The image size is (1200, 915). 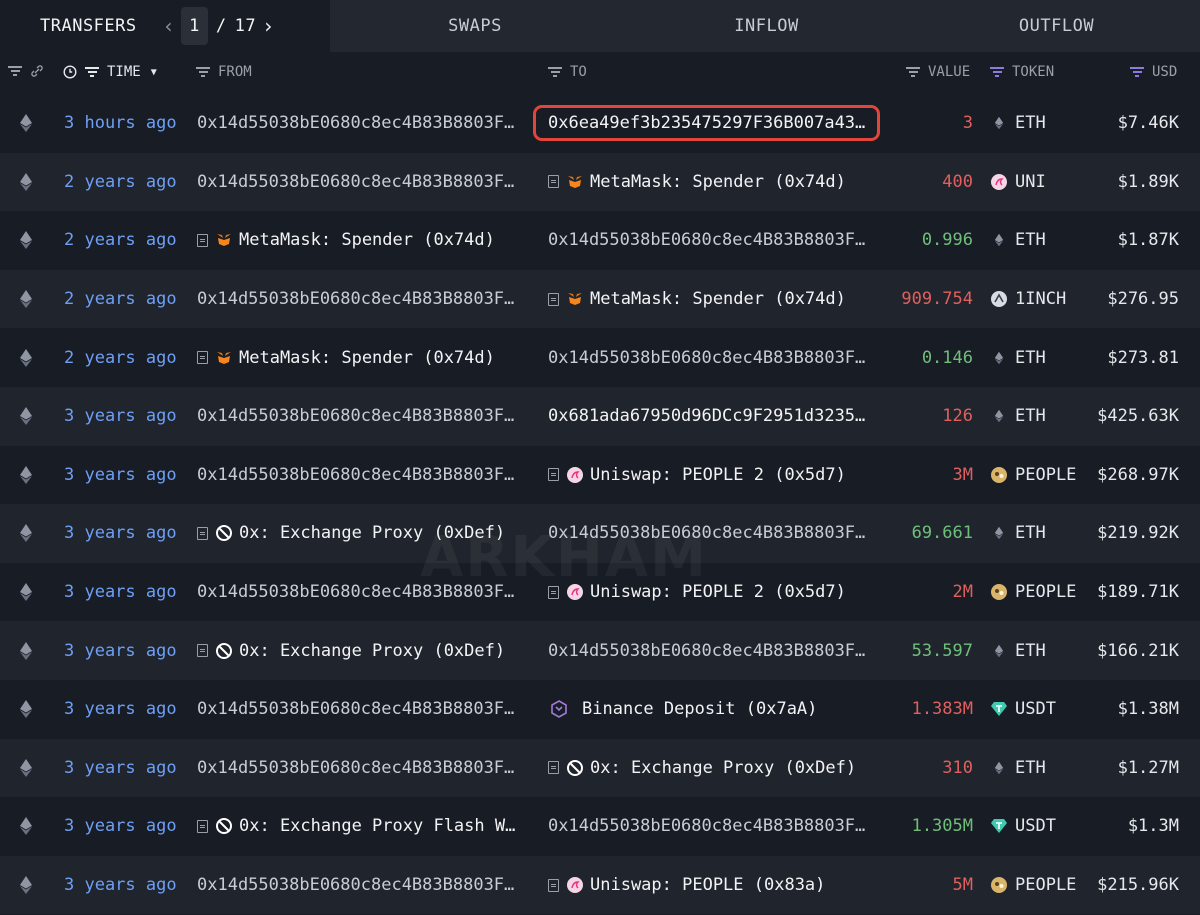 What do you see at coordinates (194, 26) in the screenshot?
I see `current-page: 1` at bounding box center [194, 26].